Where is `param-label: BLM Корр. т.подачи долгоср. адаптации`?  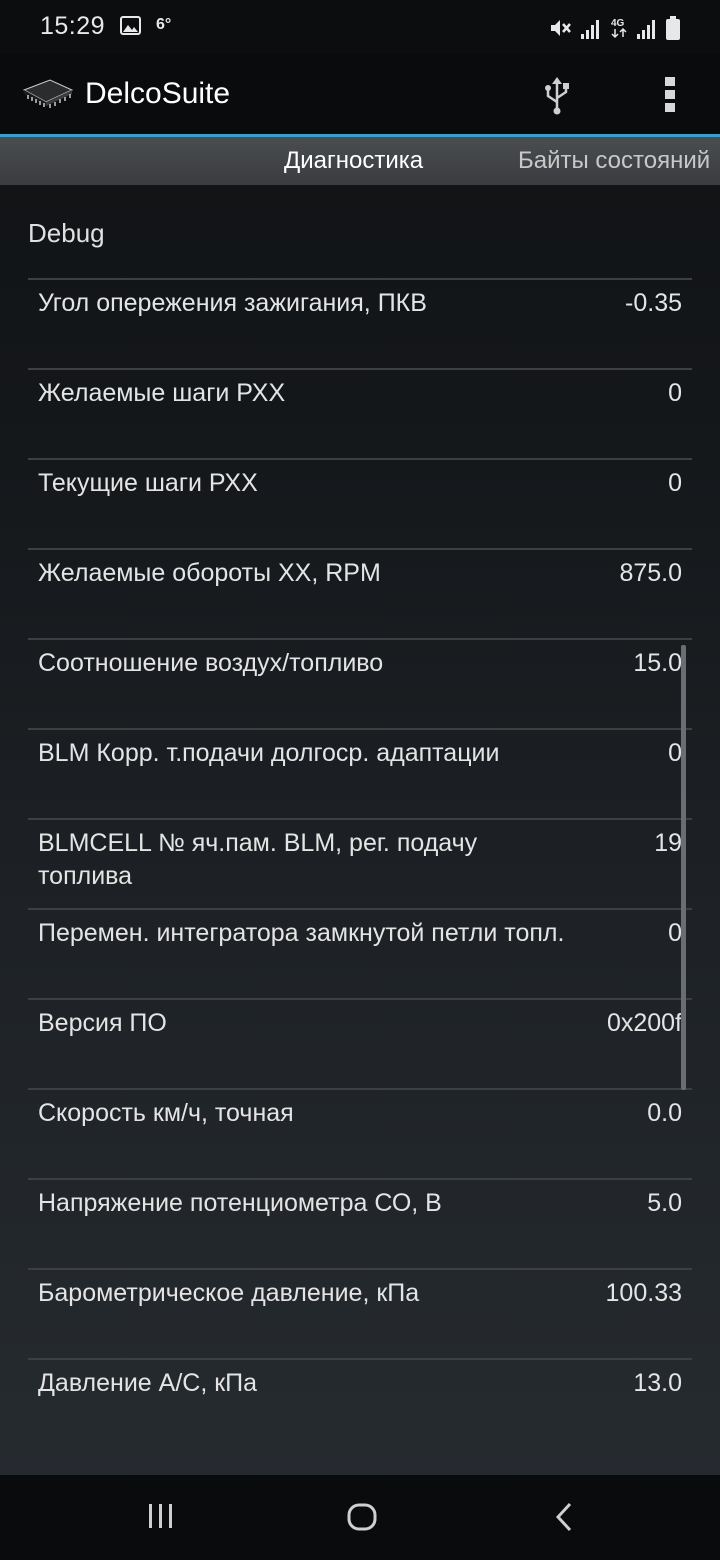
param-label: BLM Корр. т.подачи долгоср. адаптации is located at coordinates (269, 753).